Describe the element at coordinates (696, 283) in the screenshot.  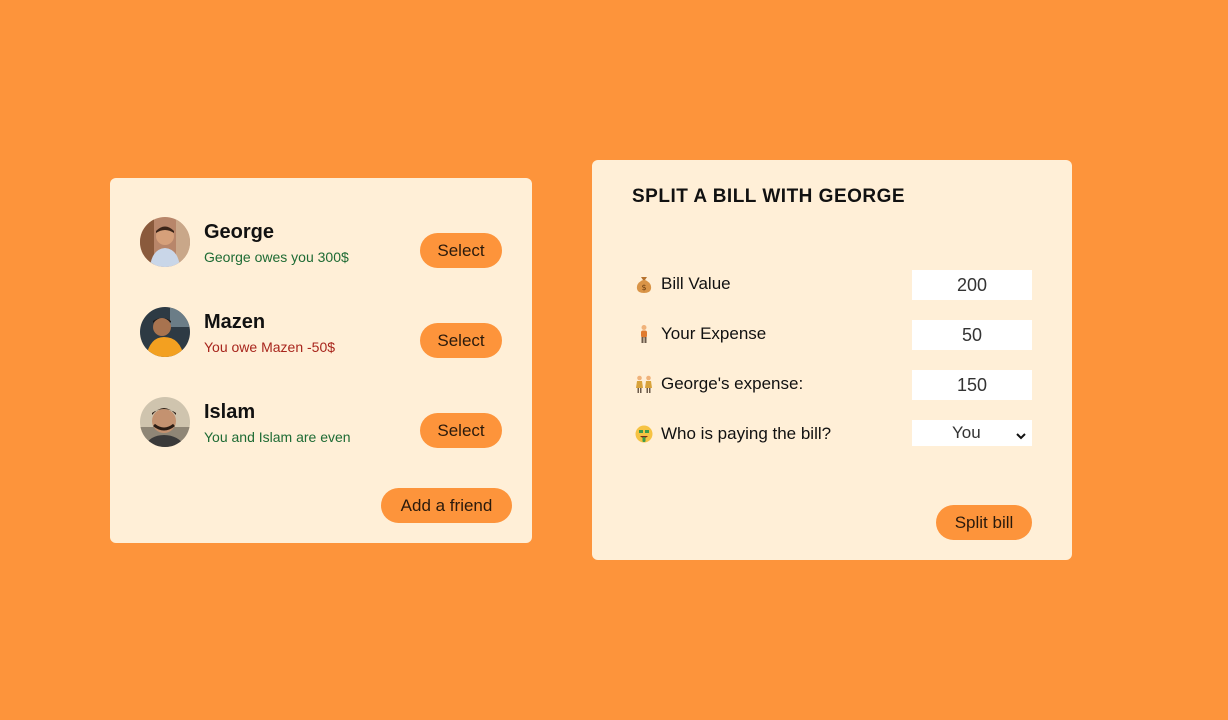
I see `bill-value-label: Bill Value` at that location.